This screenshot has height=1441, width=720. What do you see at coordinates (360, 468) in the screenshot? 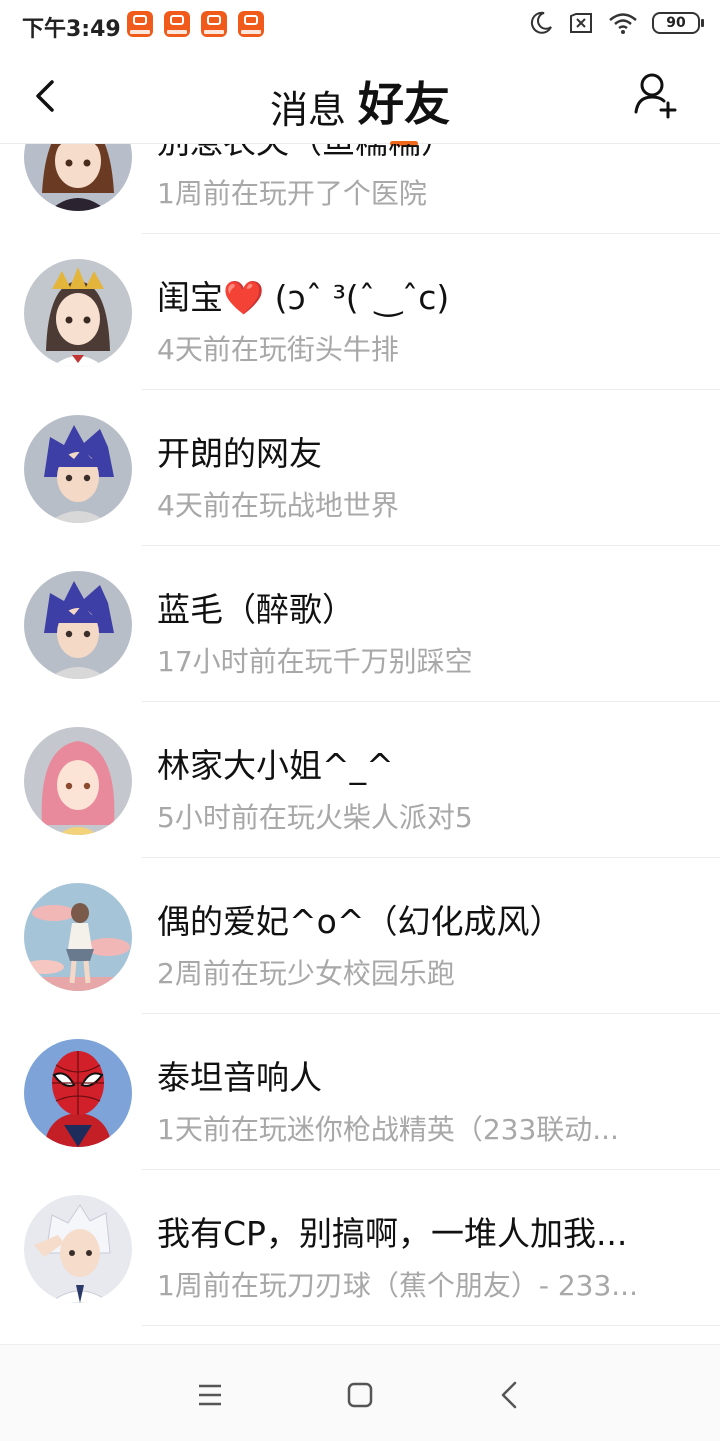
I see `friend-row: 开朗的网友 4天前在玩战地世界` at bounding box center [360, 468].